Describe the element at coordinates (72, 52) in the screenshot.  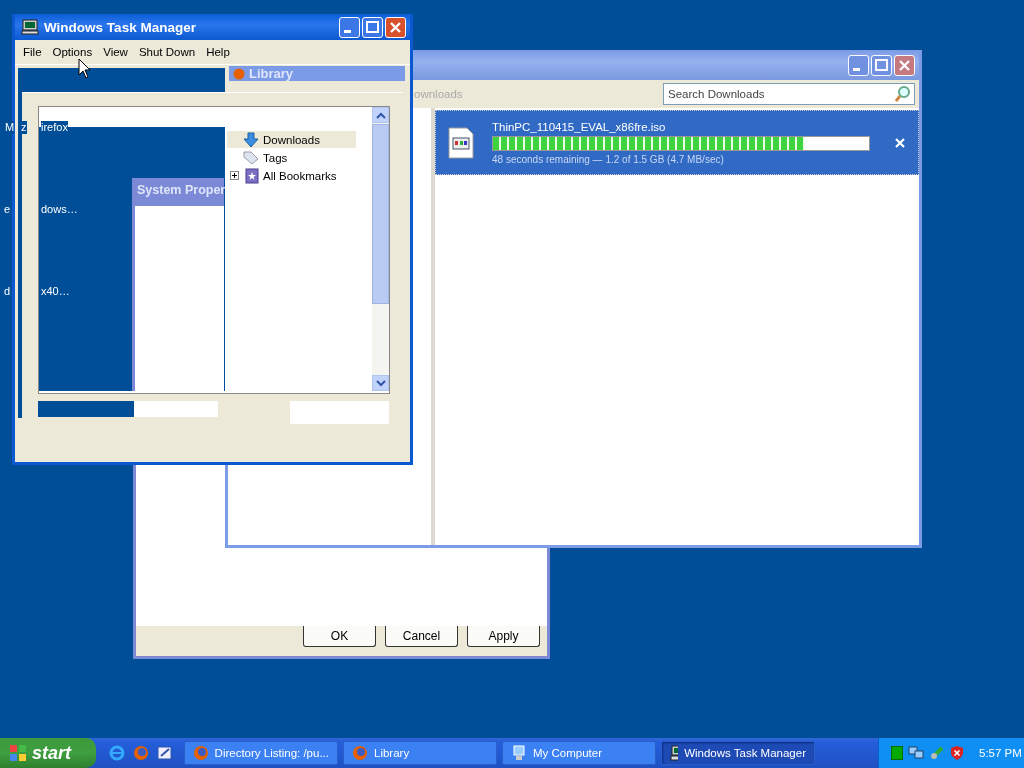
I see `menu-item: Options` at that location.